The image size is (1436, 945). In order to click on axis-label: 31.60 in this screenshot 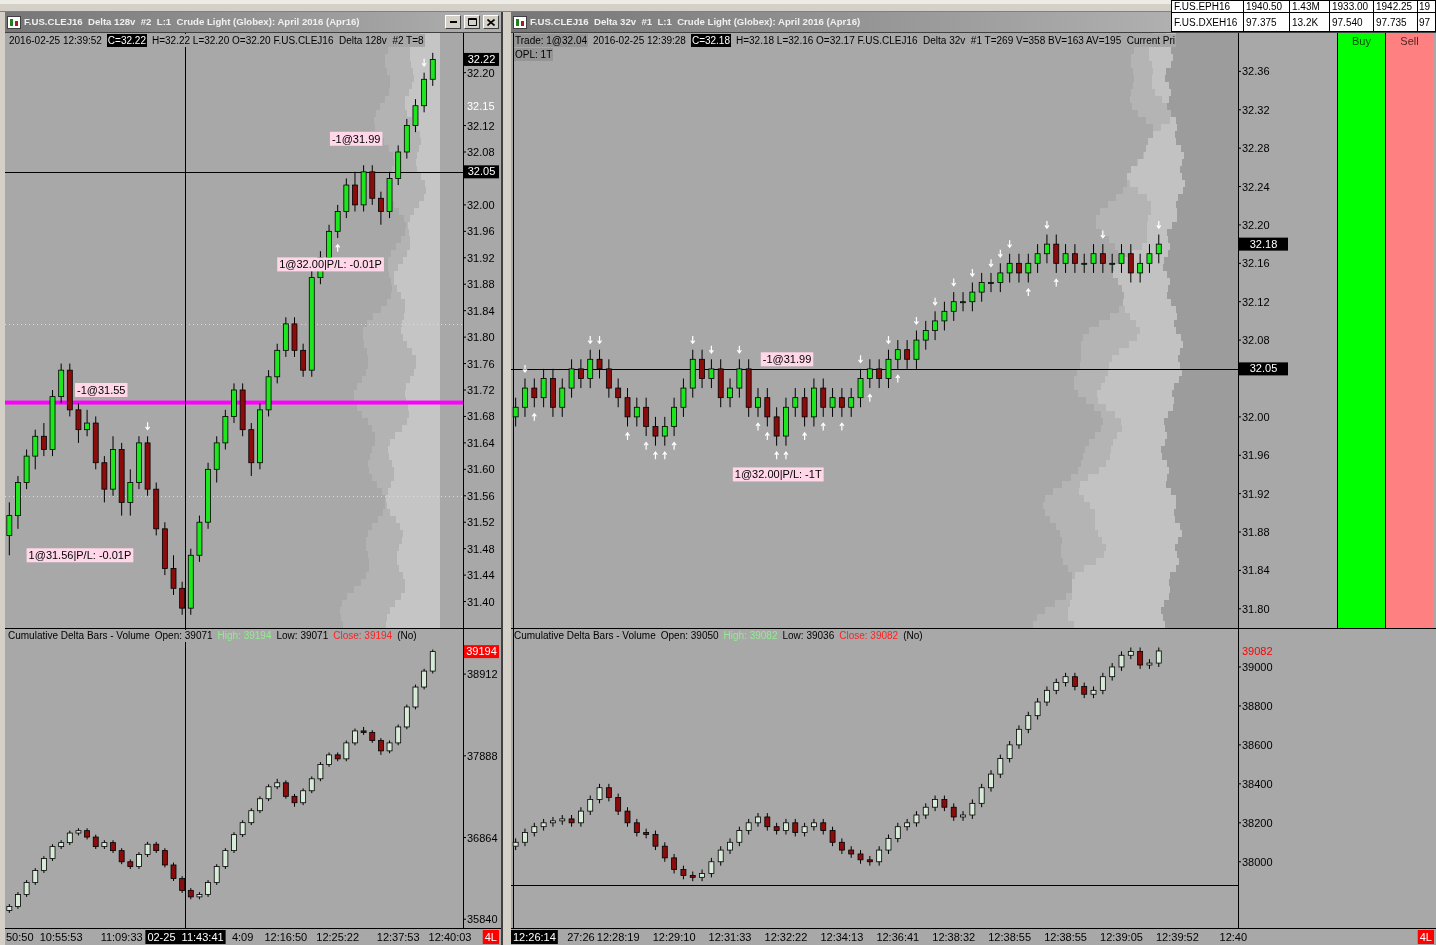, I will do `click(481, 469)`.